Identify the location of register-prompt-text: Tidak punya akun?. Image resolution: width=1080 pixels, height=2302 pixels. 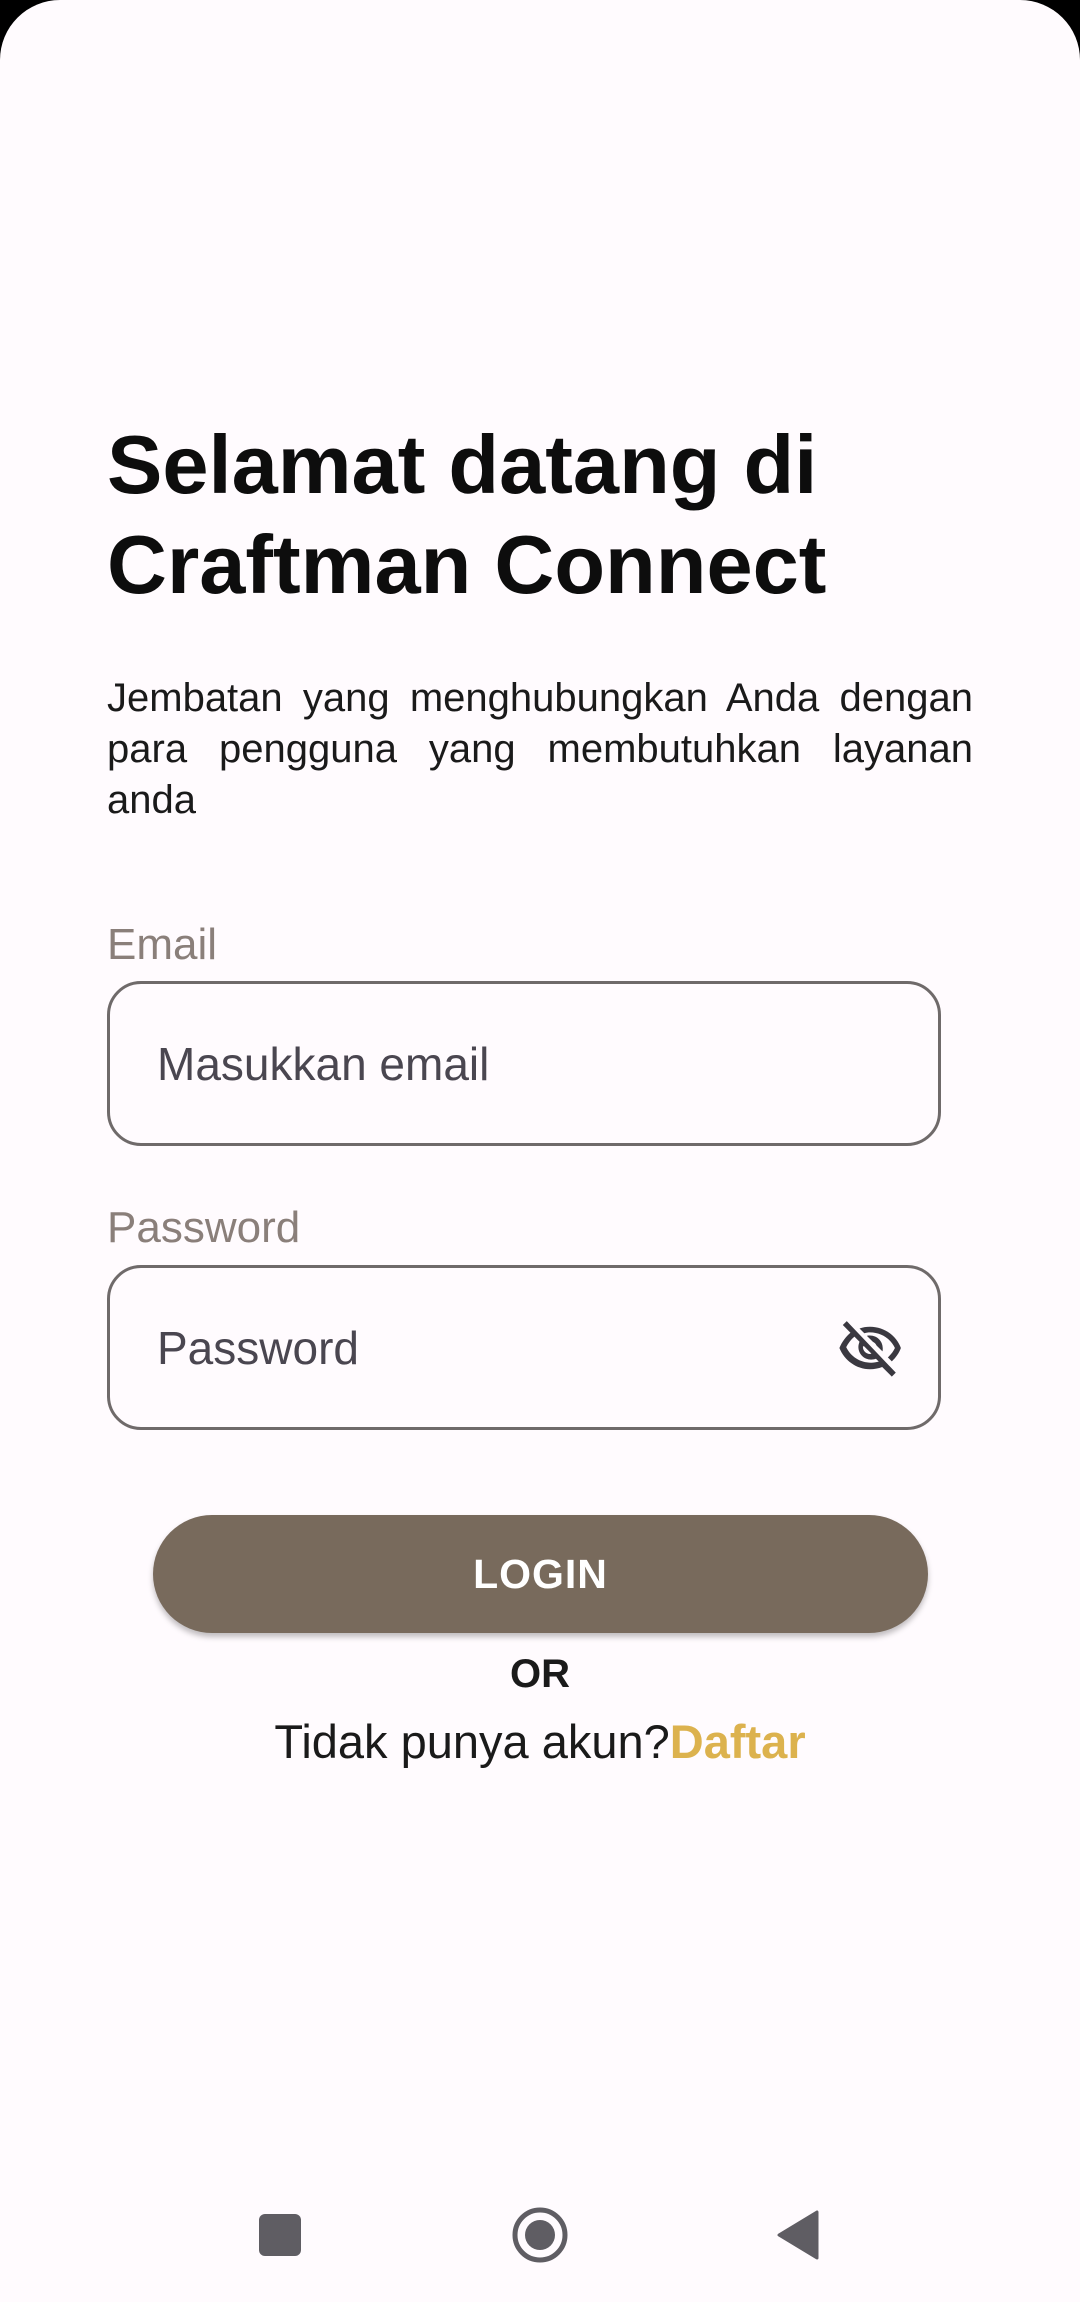
(472, 1741).